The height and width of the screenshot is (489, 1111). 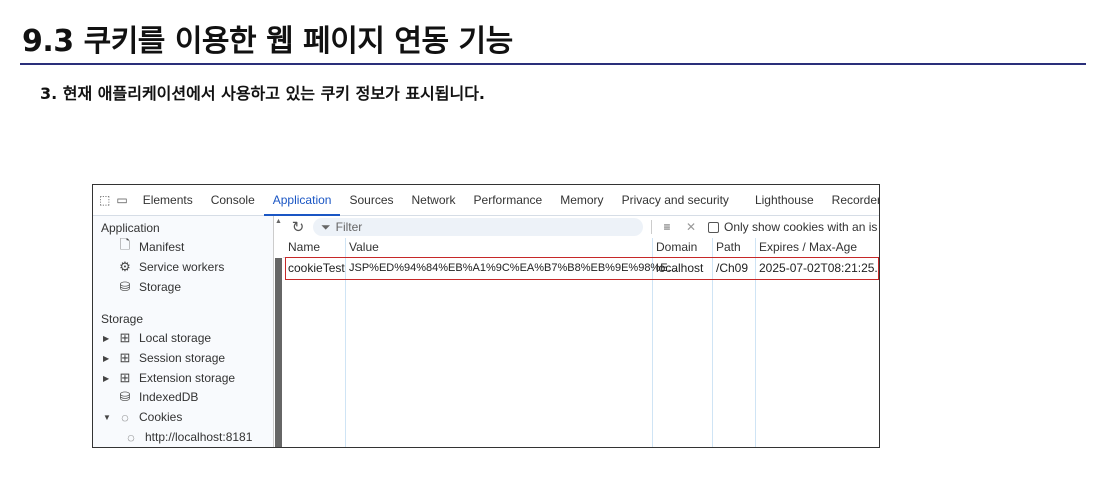 I want to click on sidebar-item-cookies: ▼ ◌ Cookies, so click(x=142, y=417).